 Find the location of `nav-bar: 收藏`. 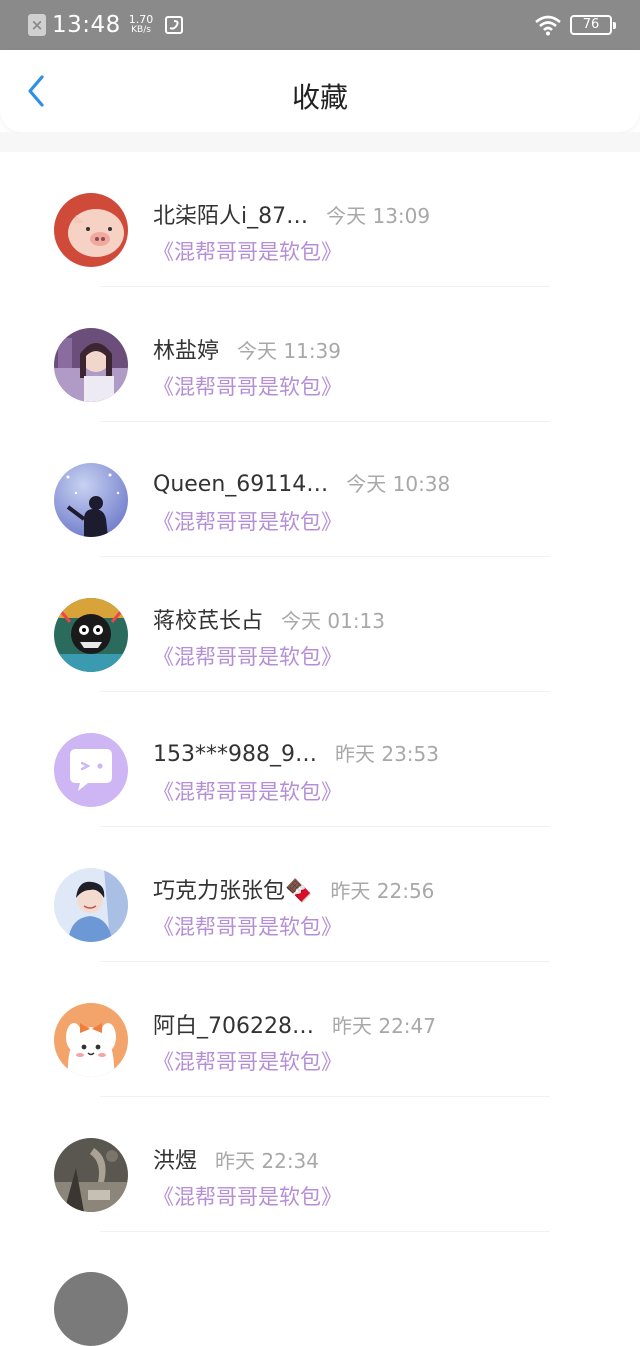

nav-bar: 收藏 is located at coordinates (320, 91).